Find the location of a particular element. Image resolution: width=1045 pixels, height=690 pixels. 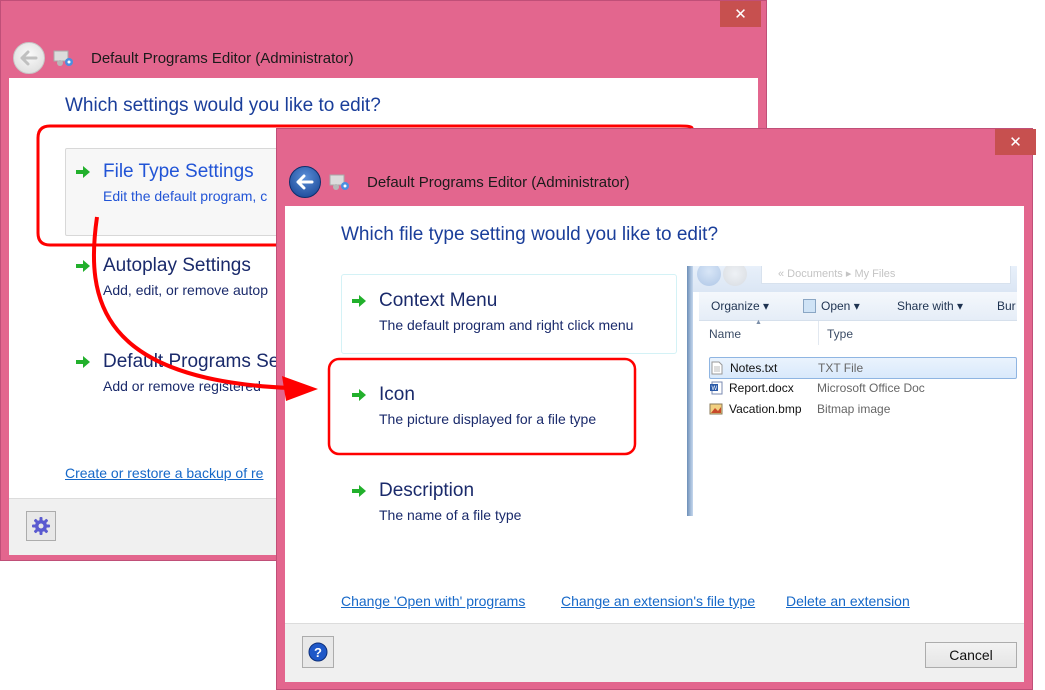

organize-menu: Organize ▾ is located at coordinates (740, 306).